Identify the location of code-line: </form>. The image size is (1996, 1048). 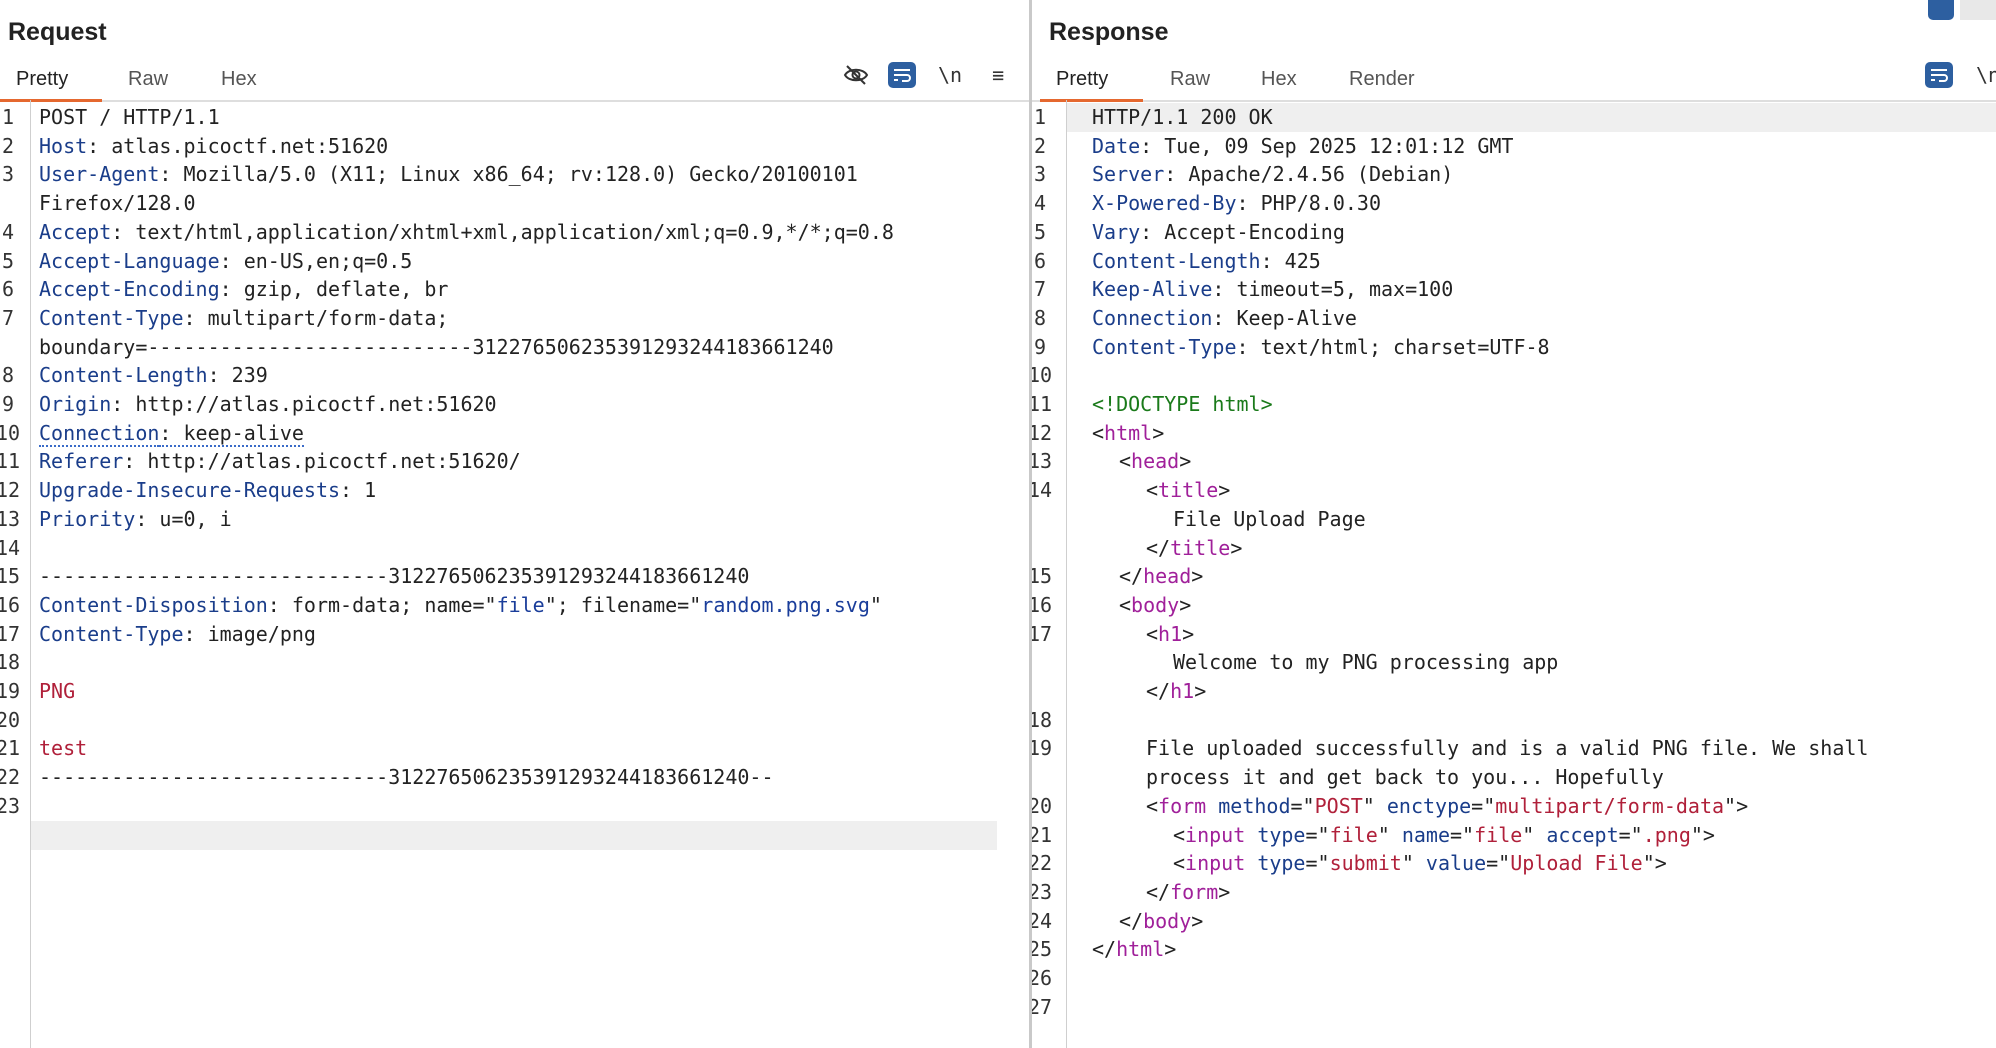
(1188, 892).